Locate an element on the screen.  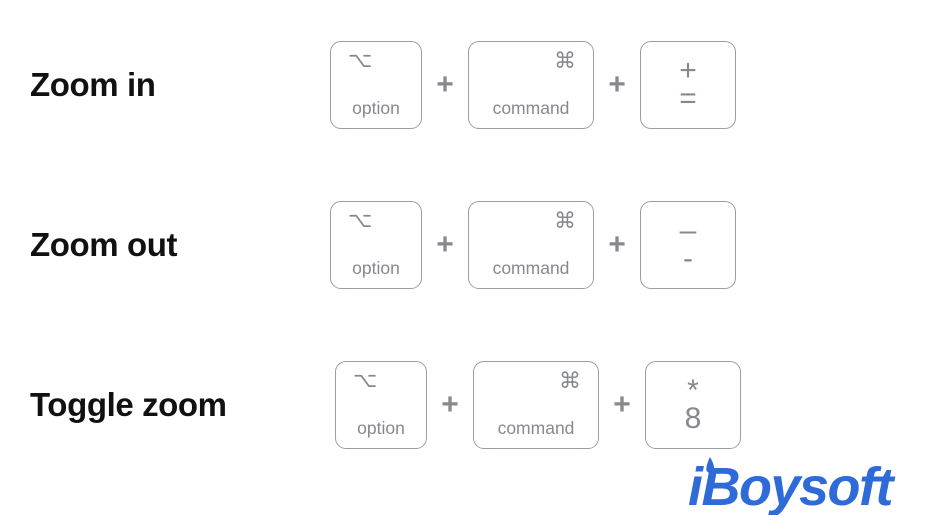
hyphen-symbol-icon: - is located at coordinates (688, 258).